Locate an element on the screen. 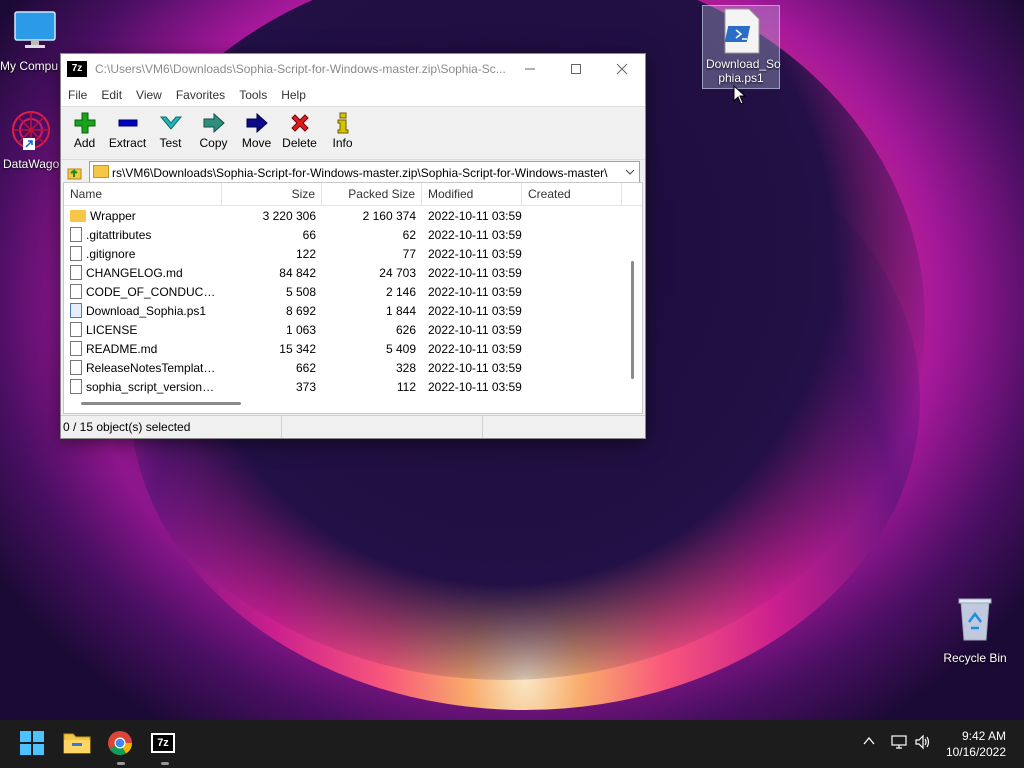  file-name: LICENSE is located at coordinates (112, 329).